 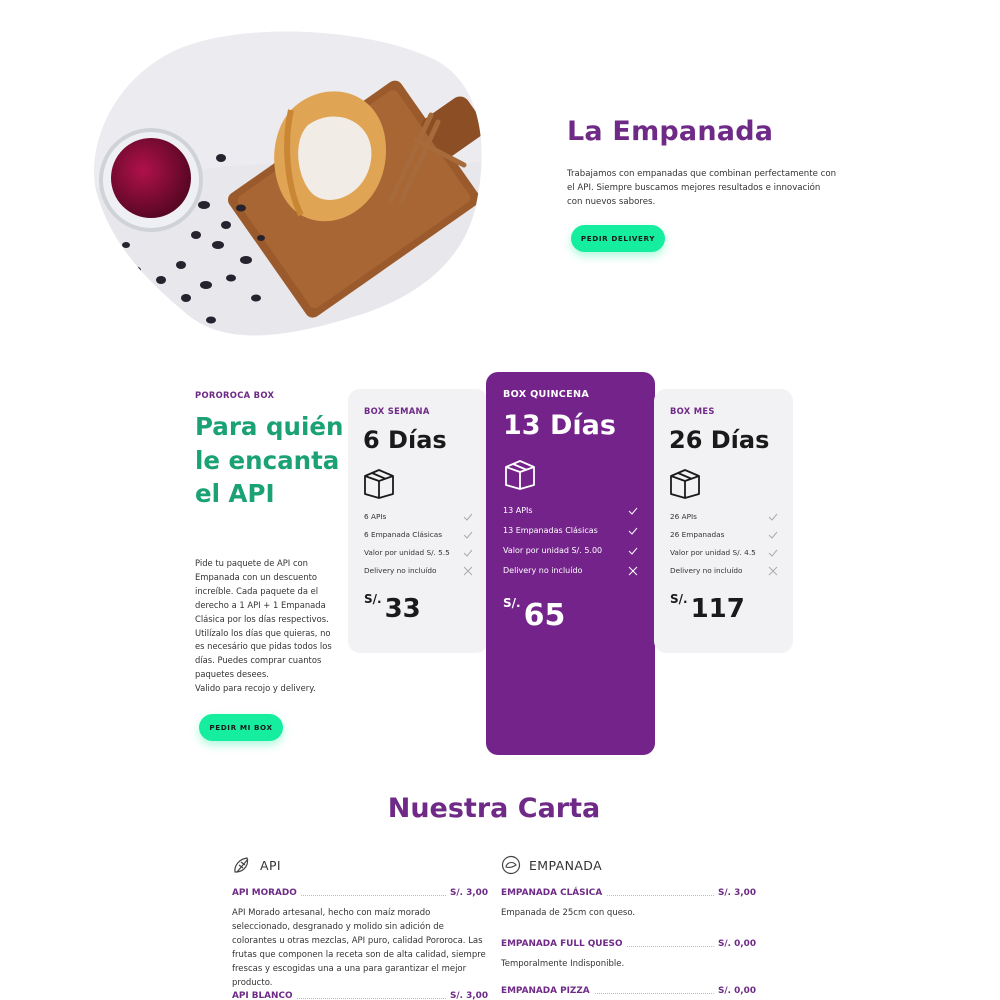 What do you see at coordinates (628, 992) in the screenshot?
I see `menu-item: EMPANADA PIZZA S/. 0,00` at bounding box center [628, 992].